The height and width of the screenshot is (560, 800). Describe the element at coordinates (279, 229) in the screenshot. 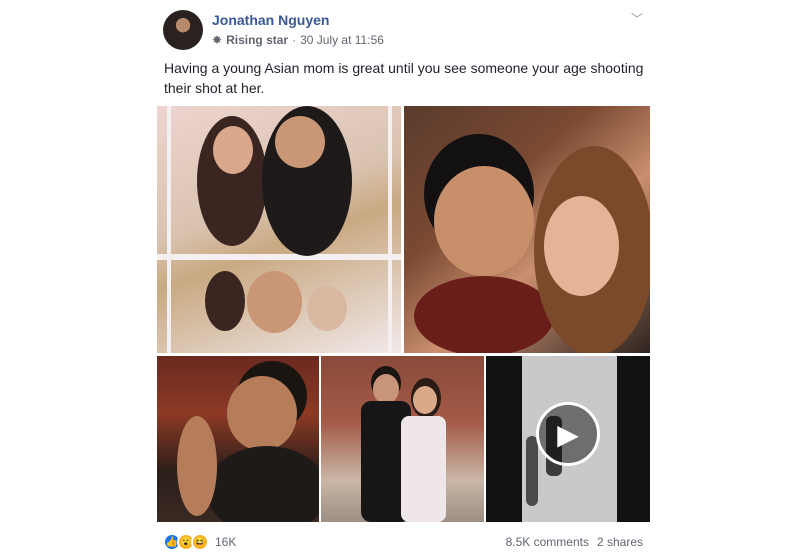

I see `photo-booth-photo` at that location.